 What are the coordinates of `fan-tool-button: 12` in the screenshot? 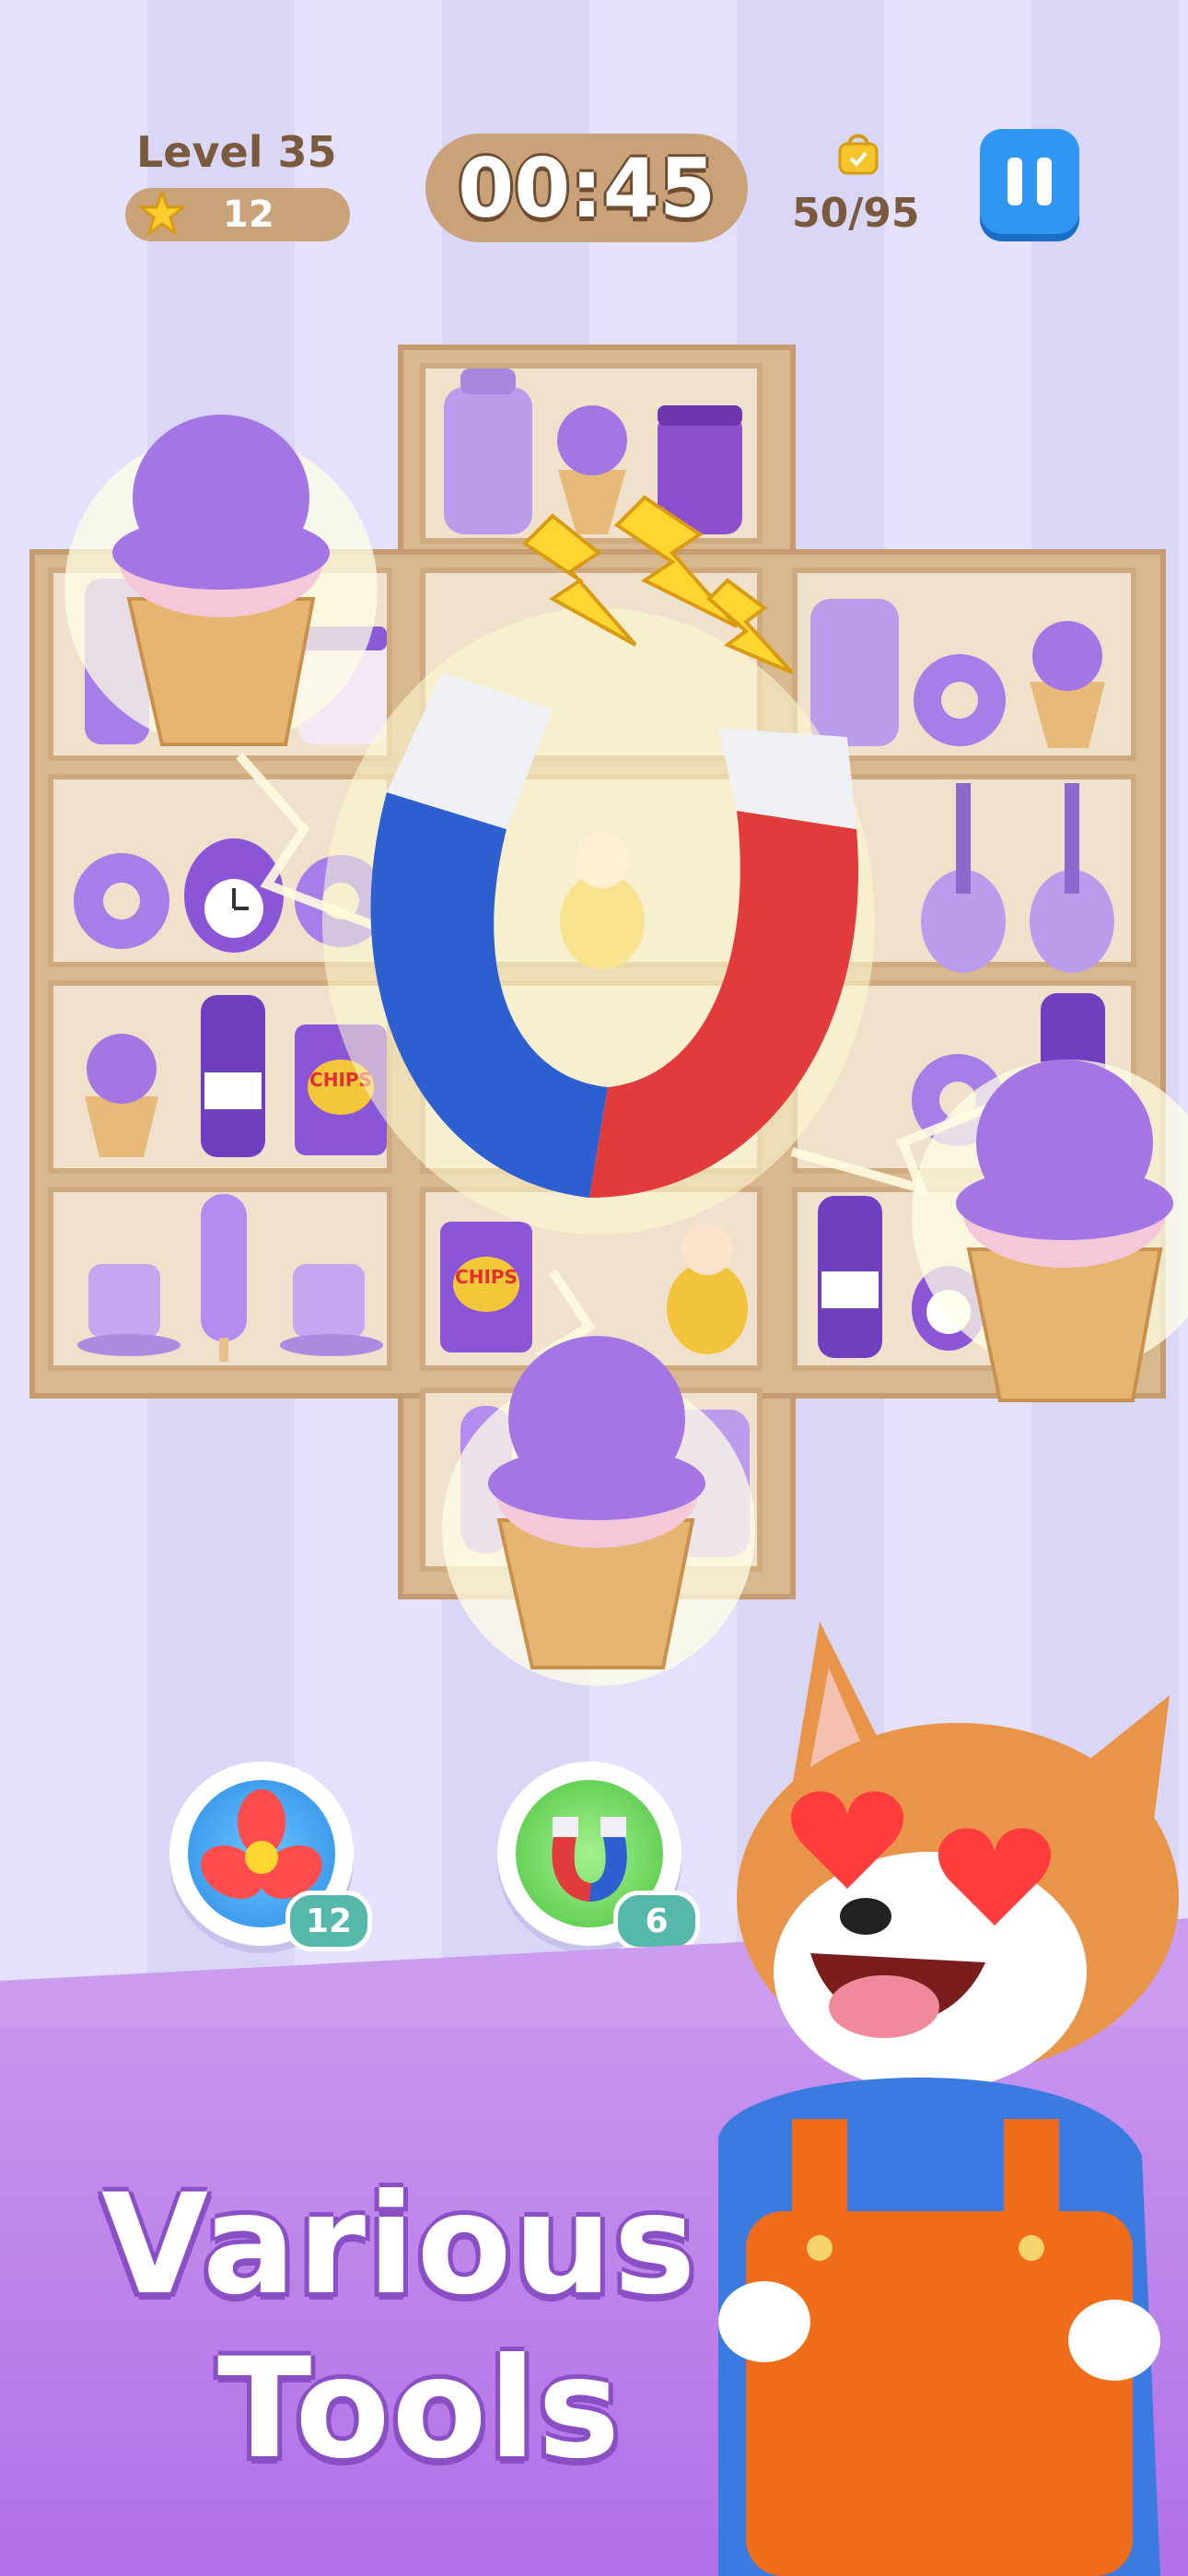 It's located at (270, 1856).